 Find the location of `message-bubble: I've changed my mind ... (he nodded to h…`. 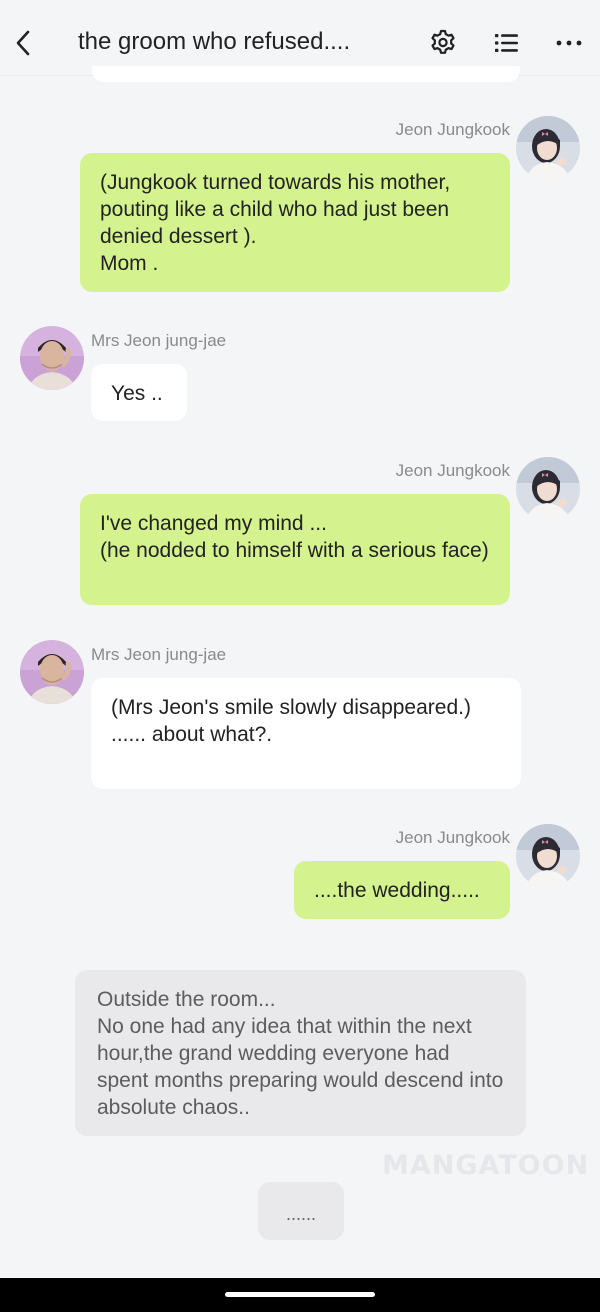

message-bubble: I've changed my mind ... (he nodded to h… is located at coordinates (295, 549).